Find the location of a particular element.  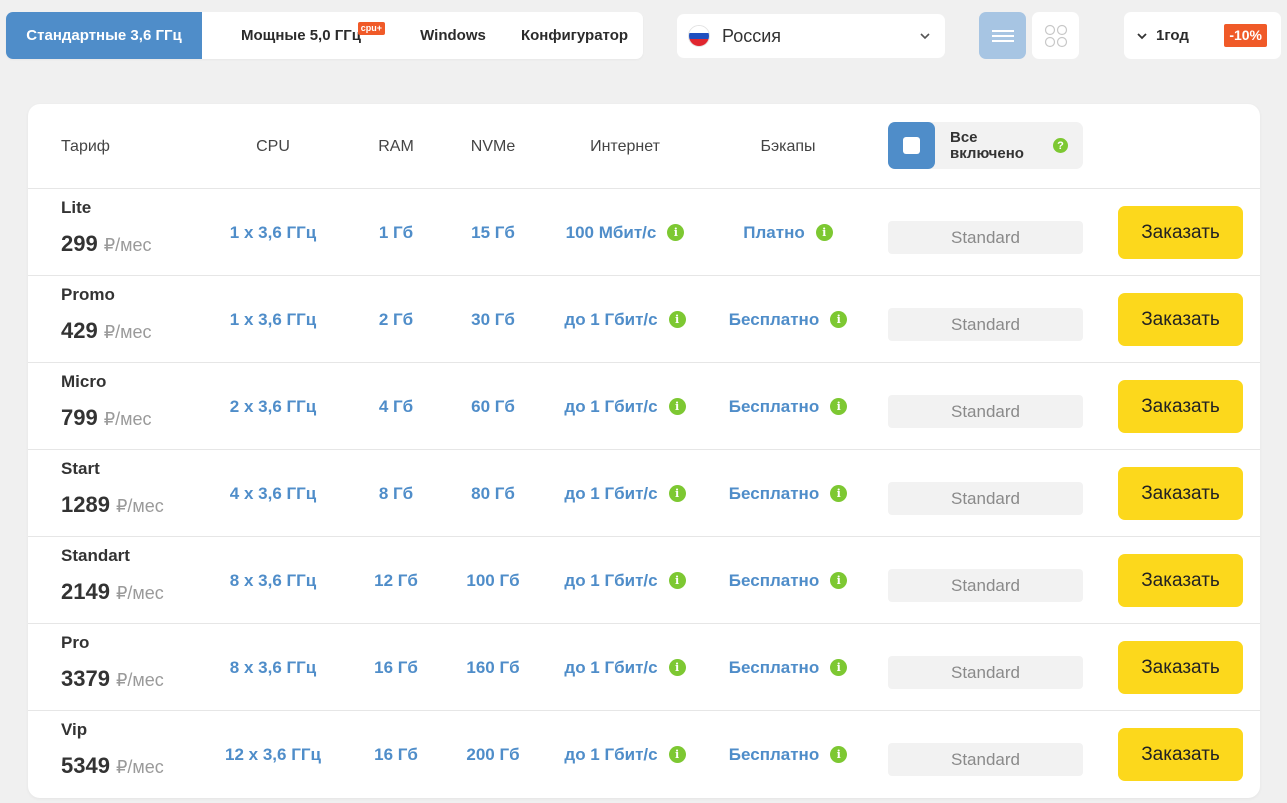

all-included-toggle: Все включено ? is located at coordinates (985, 145).